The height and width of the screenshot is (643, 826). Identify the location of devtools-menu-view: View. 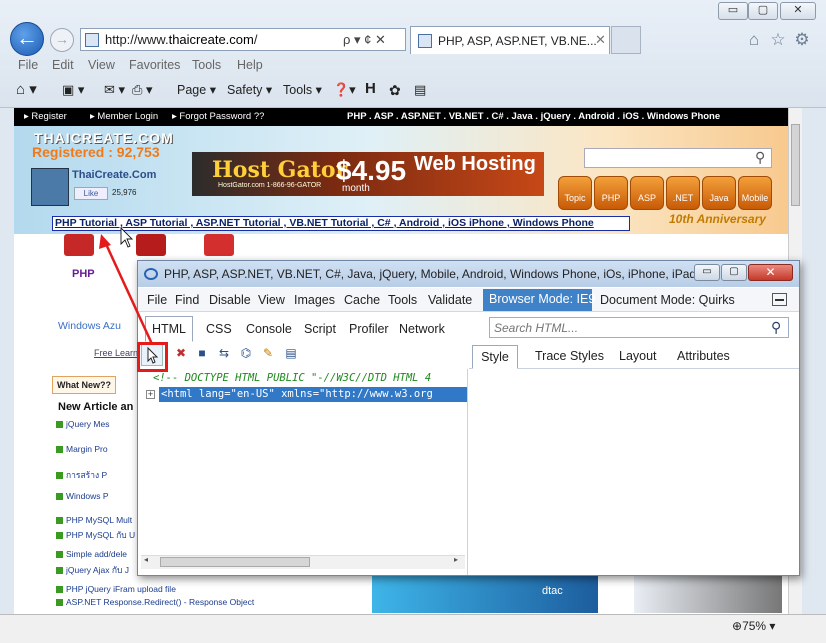
(271, 300).